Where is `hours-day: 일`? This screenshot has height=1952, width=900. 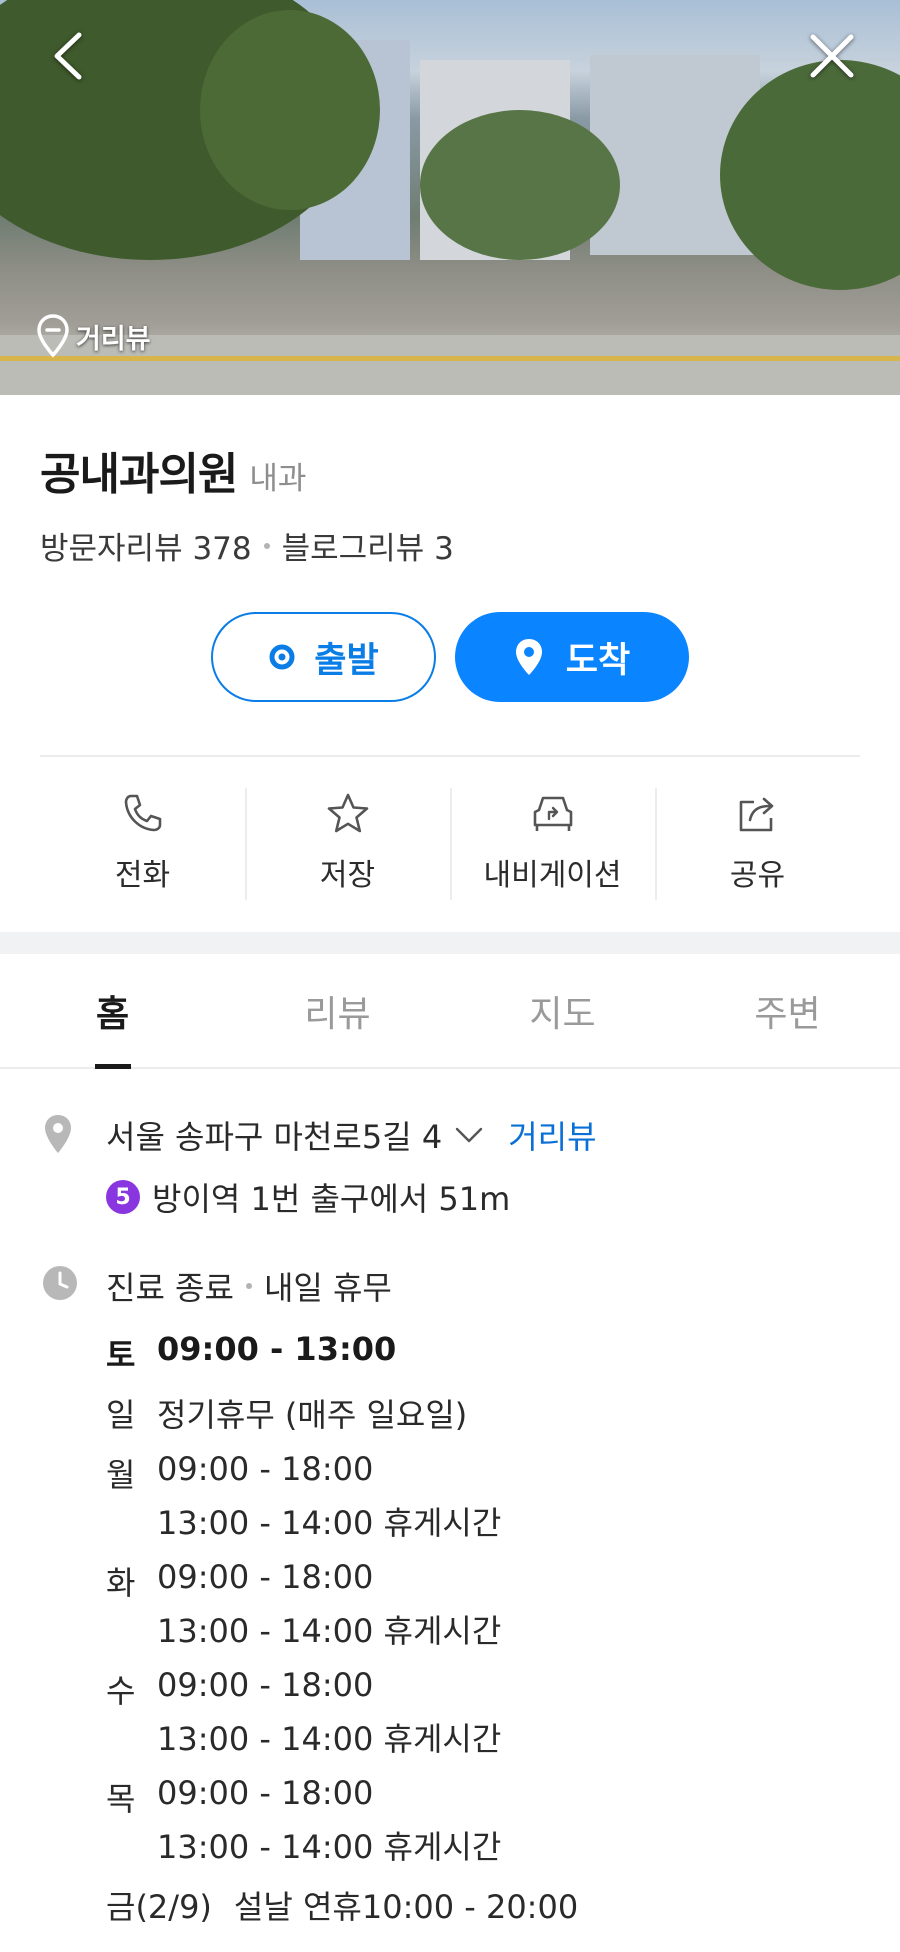 hours-day: 일 is located at coordinates (121, 1415).